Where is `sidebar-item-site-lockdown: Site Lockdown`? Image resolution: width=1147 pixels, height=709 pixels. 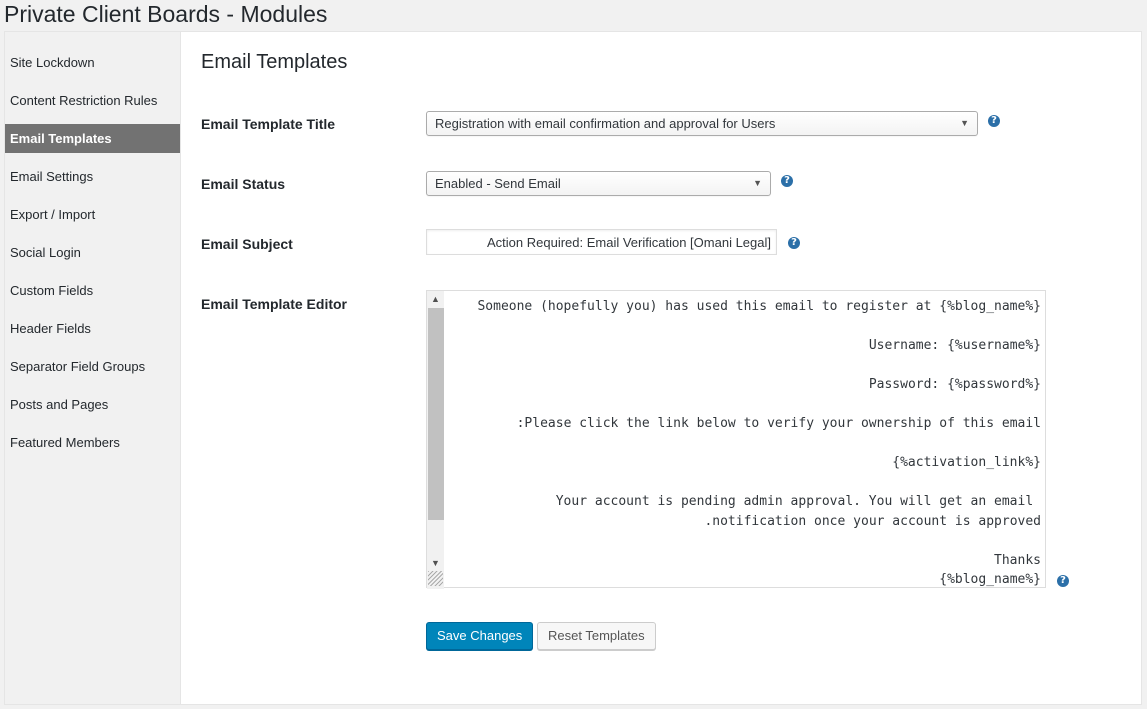 sidebar-item-site-lockdown: Site Lockdown is located at coordinates (92, 62).